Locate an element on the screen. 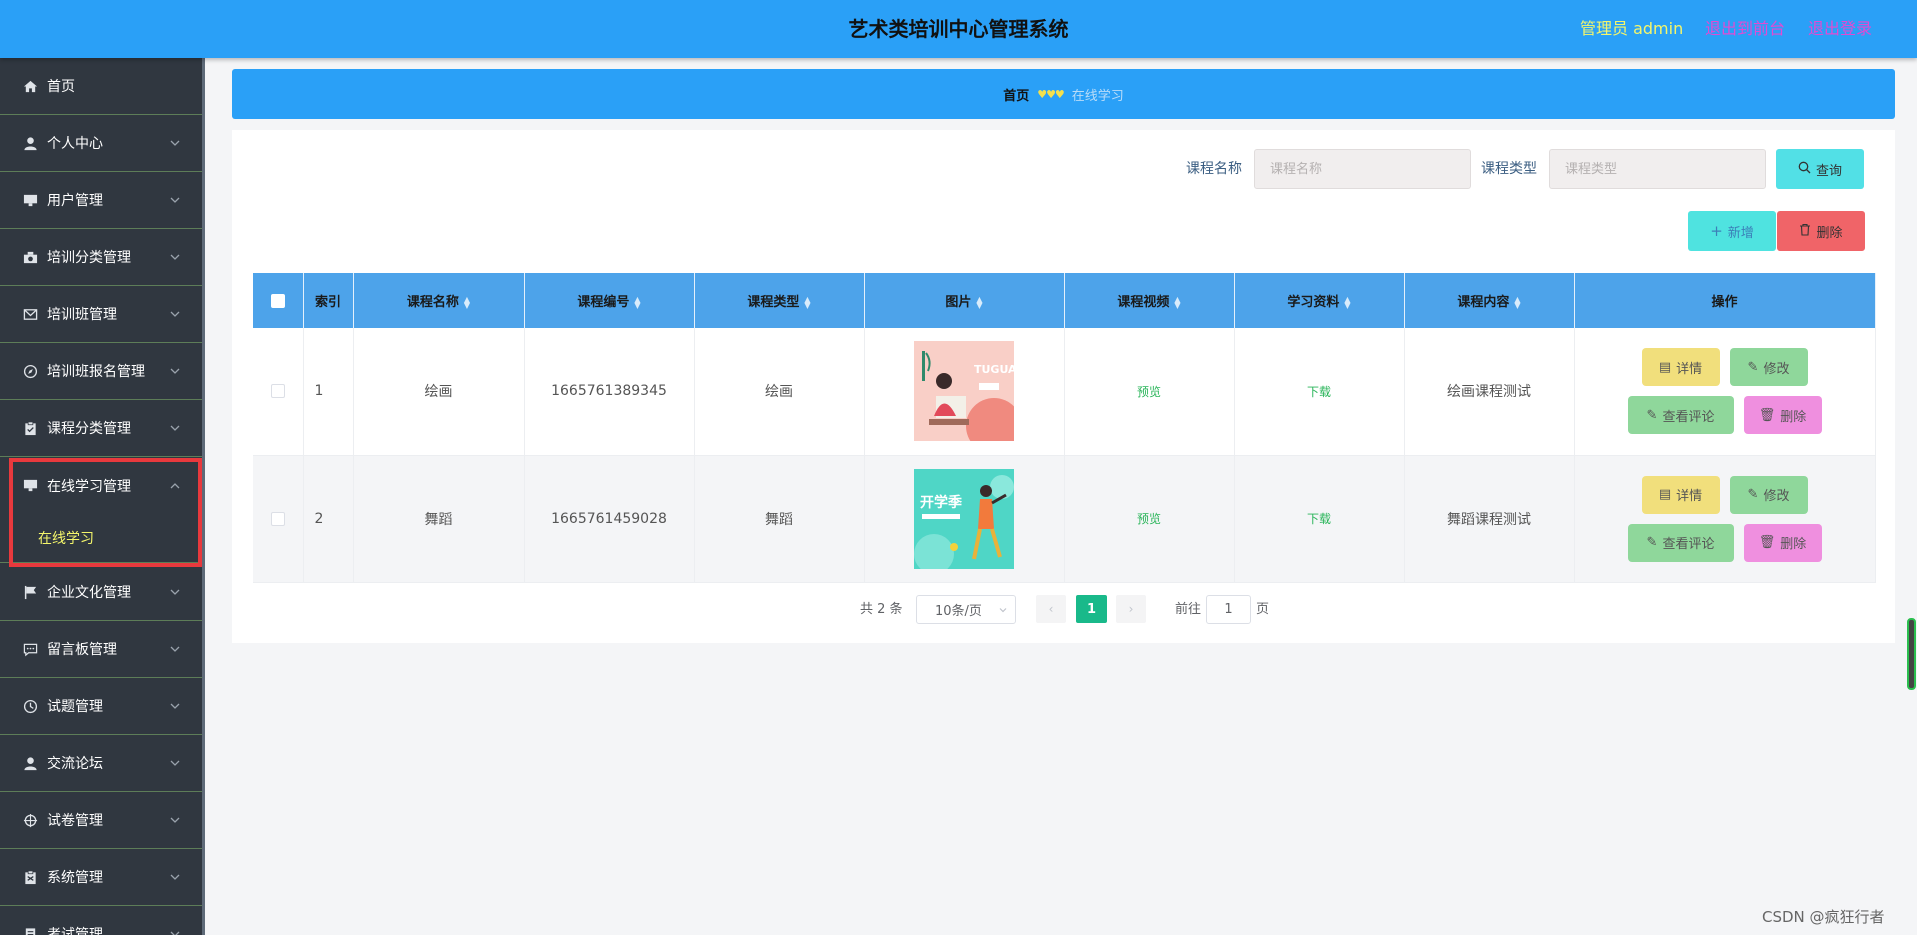 The image size is (1917, 935). select-all-checkbox is located at coordinates (277, 300).